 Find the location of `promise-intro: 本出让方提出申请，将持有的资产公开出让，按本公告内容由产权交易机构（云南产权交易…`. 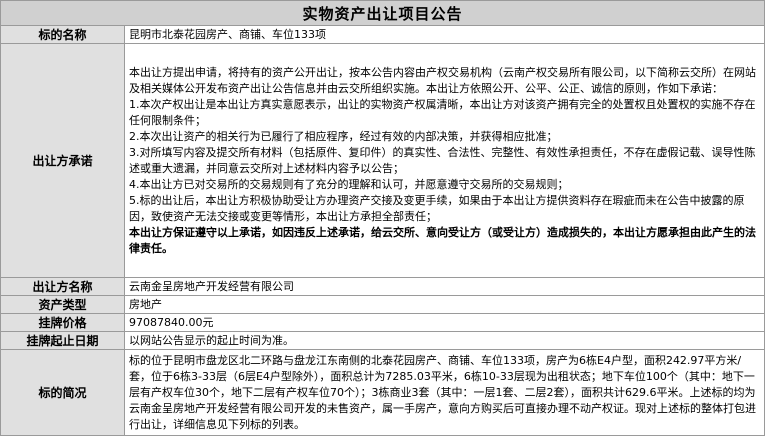

promise-intro: 本出让方提出申请，将持有的资产公开出让，按本公告内容由产权交易机构（云南产权交易… is located at coordinates (442, 80).